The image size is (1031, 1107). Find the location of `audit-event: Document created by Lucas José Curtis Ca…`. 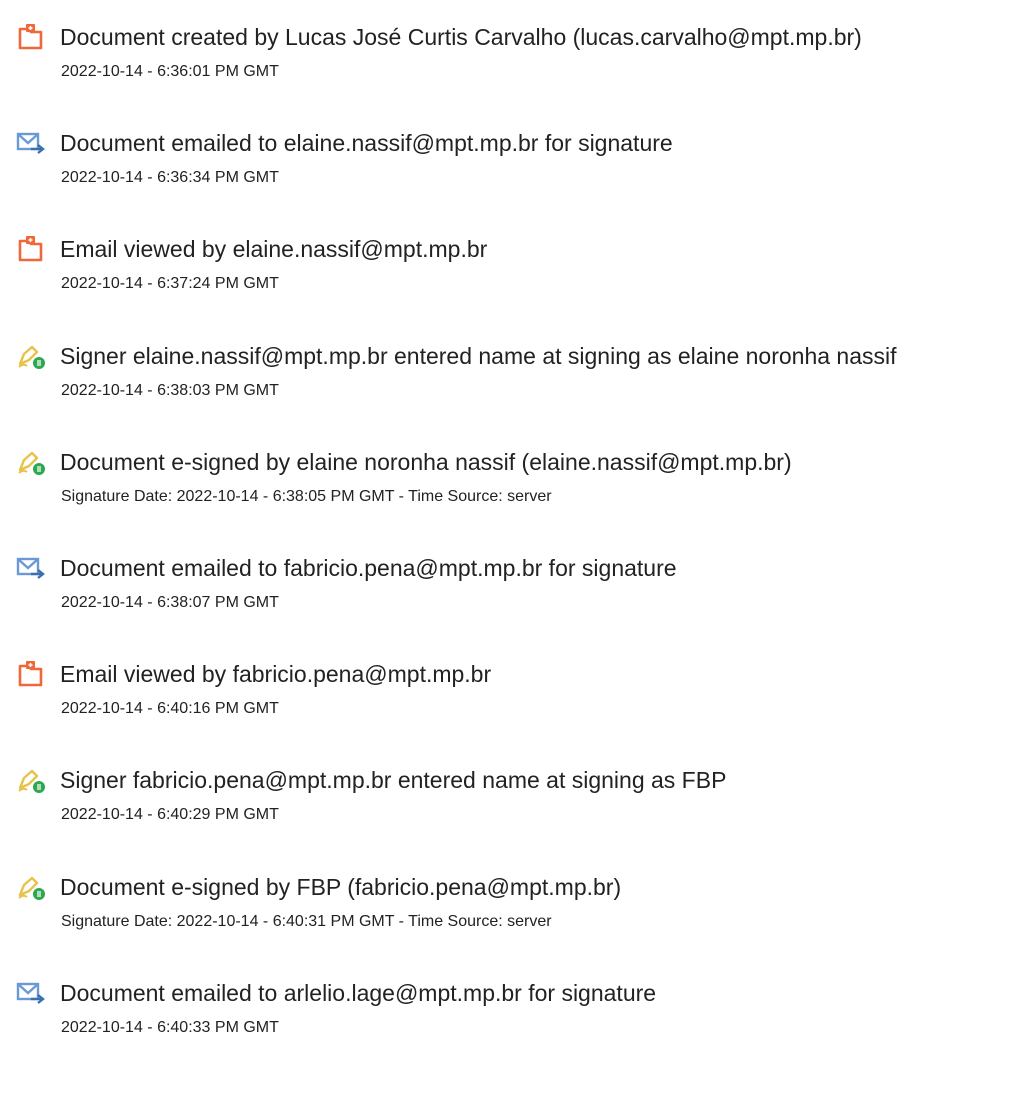

audit-event: Document created by Lucas José Curtis Ca… is located at coordinates (515, 58).